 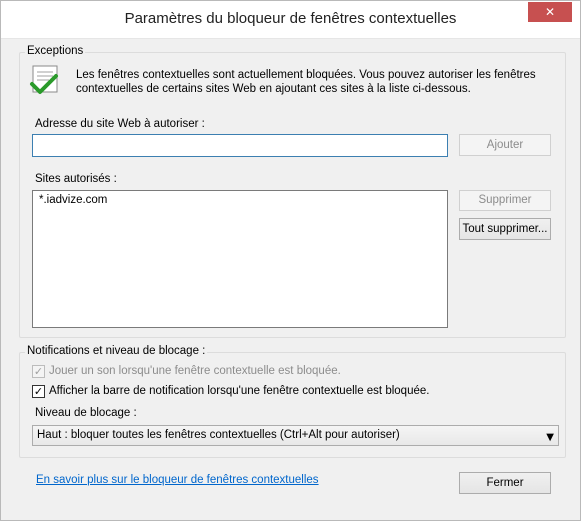 I want to click on exceptions-legend: Exceptions, so click(x=55, y=51).